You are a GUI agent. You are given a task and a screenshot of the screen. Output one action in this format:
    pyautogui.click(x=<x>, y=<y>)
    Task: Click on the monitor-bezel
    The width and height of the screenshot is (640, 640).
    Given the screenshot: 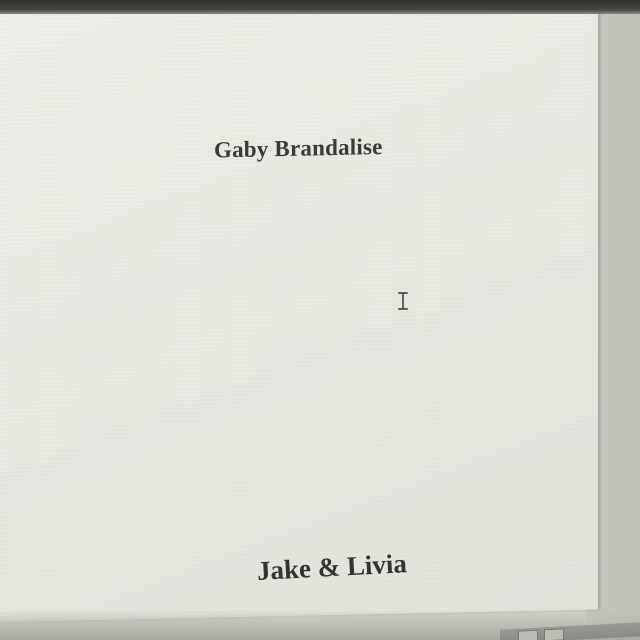 What is the action you would take?
    pyautogui.click(x=320, y=7)
    